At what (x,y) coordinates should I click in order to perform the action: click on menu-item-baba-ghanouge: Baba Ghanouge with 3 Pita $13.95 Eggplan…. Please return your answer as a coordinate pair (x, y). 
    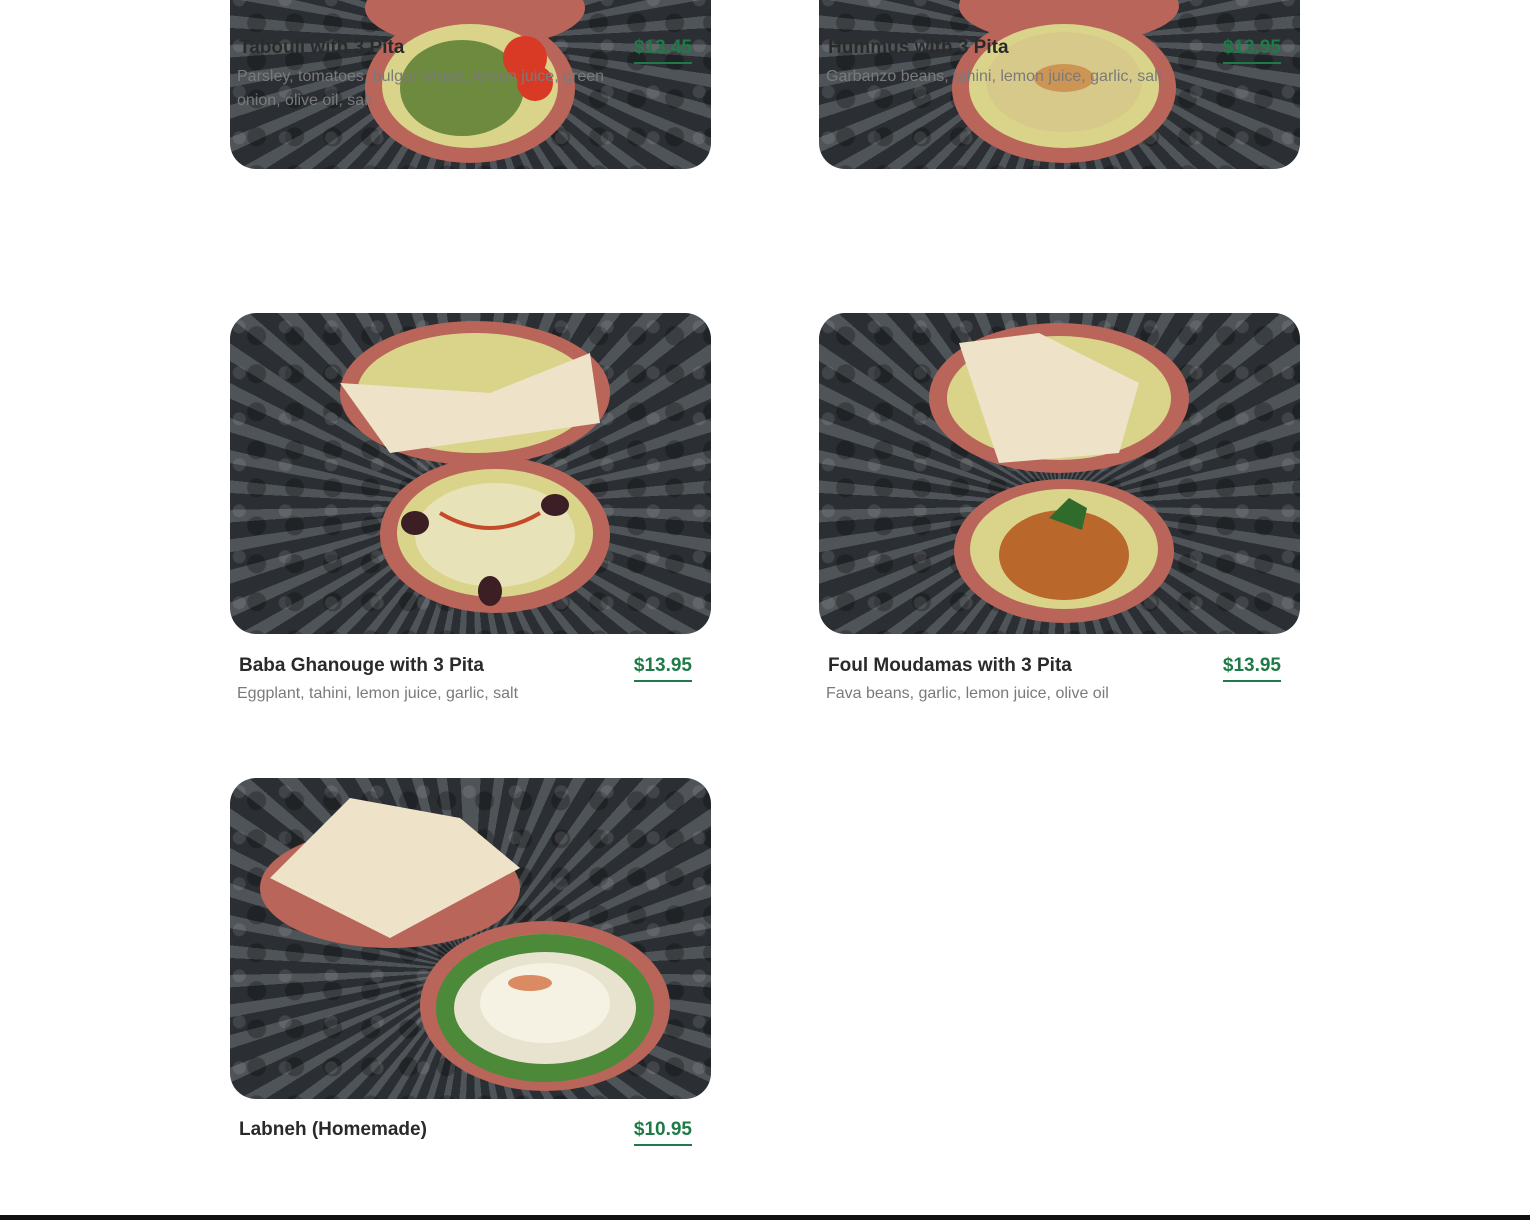
    Looking at the image, I should click on (470, 507).